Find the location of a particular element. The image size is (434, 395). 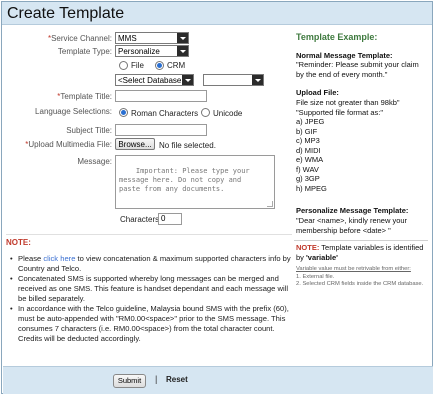

subject-title-input is located at coordinates (161, 130).